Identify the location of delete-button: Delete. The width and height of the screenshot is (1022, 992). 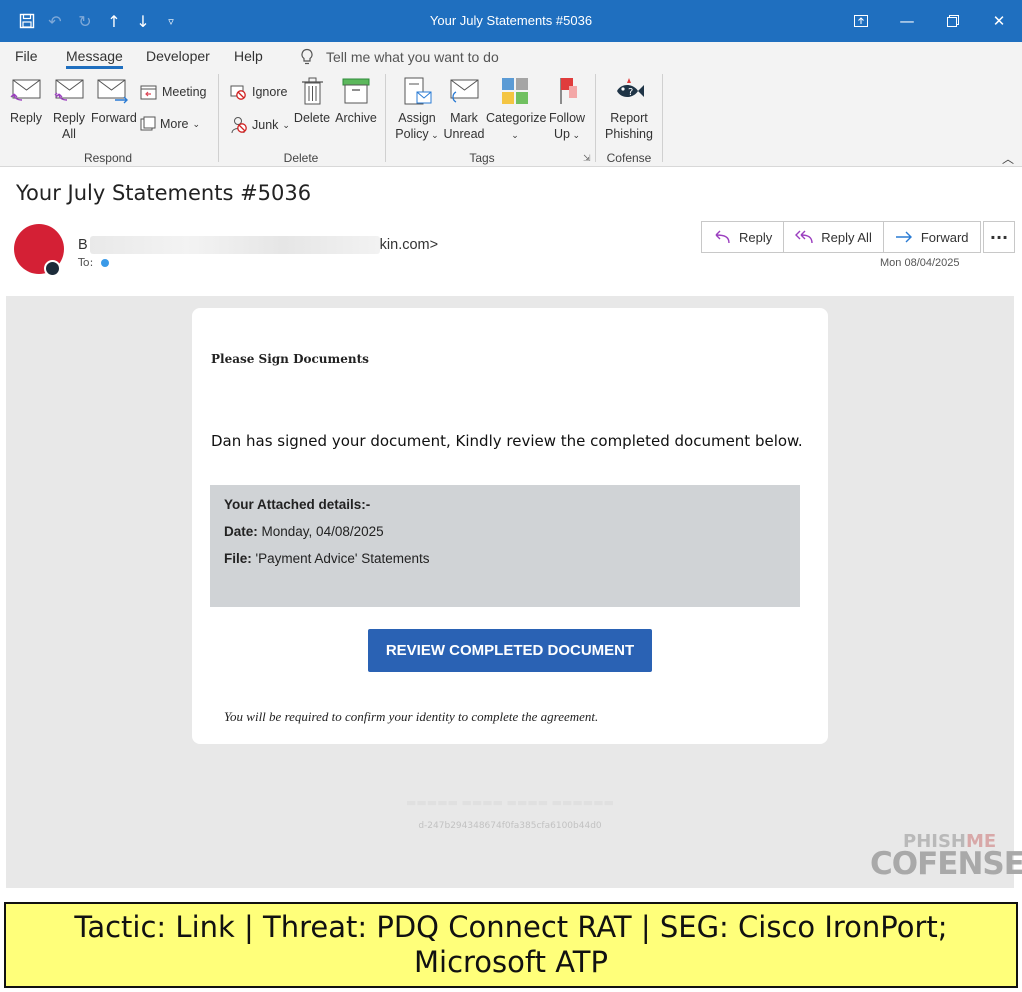
(312, 101).